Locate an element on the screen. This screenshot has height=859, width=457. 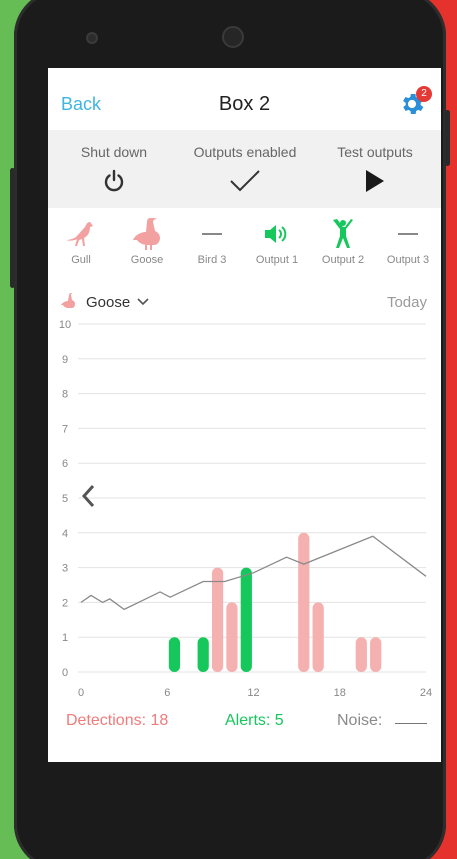
top-bar: Back Box 2 2 is located at coordinates (244, 99).